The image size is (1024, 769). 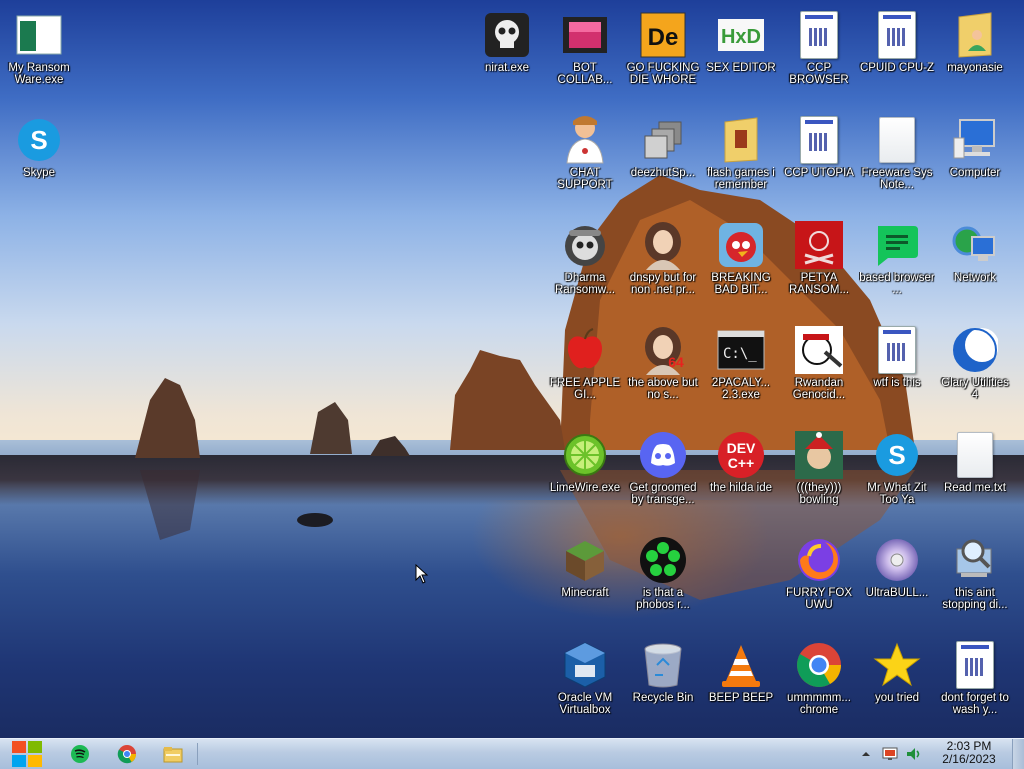 I want to click on system-tray, so click(x=891, y=754).